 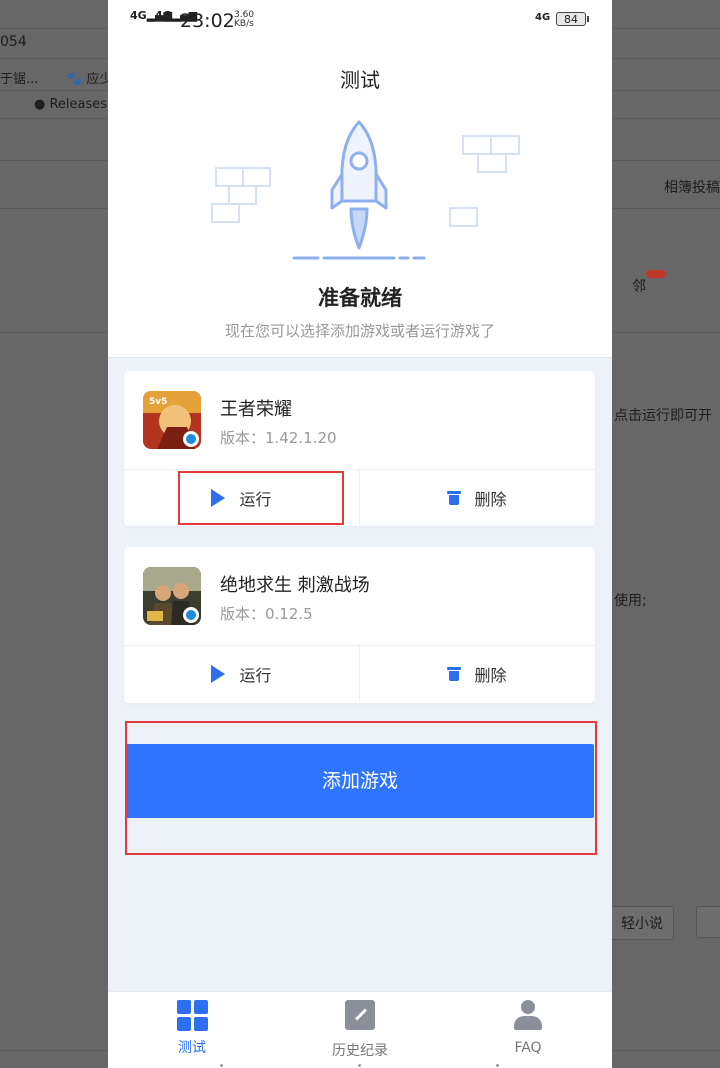 I want to click on network-type: 4G, so click(x=543, y=17).